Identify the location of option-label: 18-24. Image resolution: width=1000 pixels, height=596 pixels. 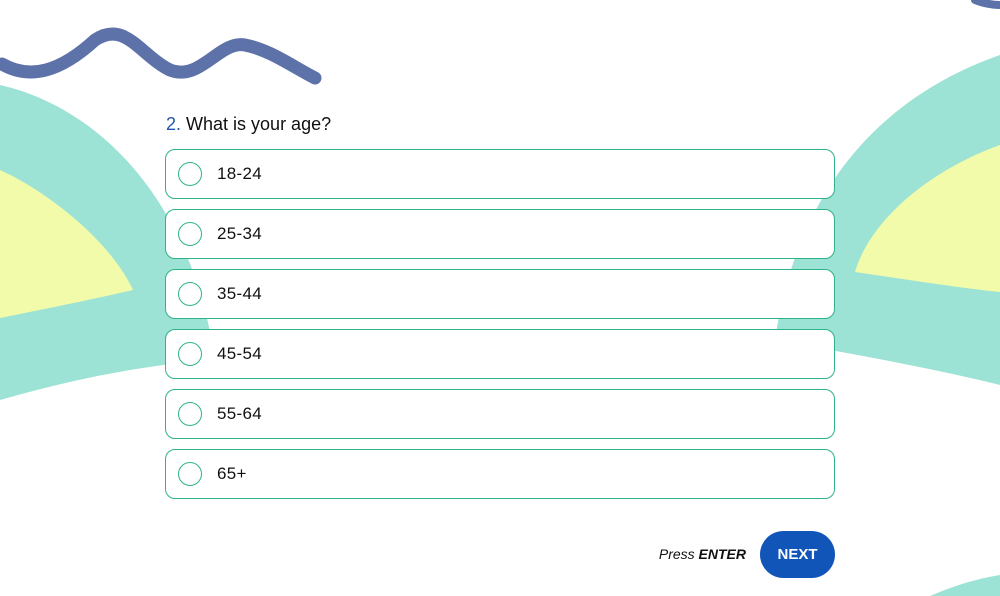
(239, 173).